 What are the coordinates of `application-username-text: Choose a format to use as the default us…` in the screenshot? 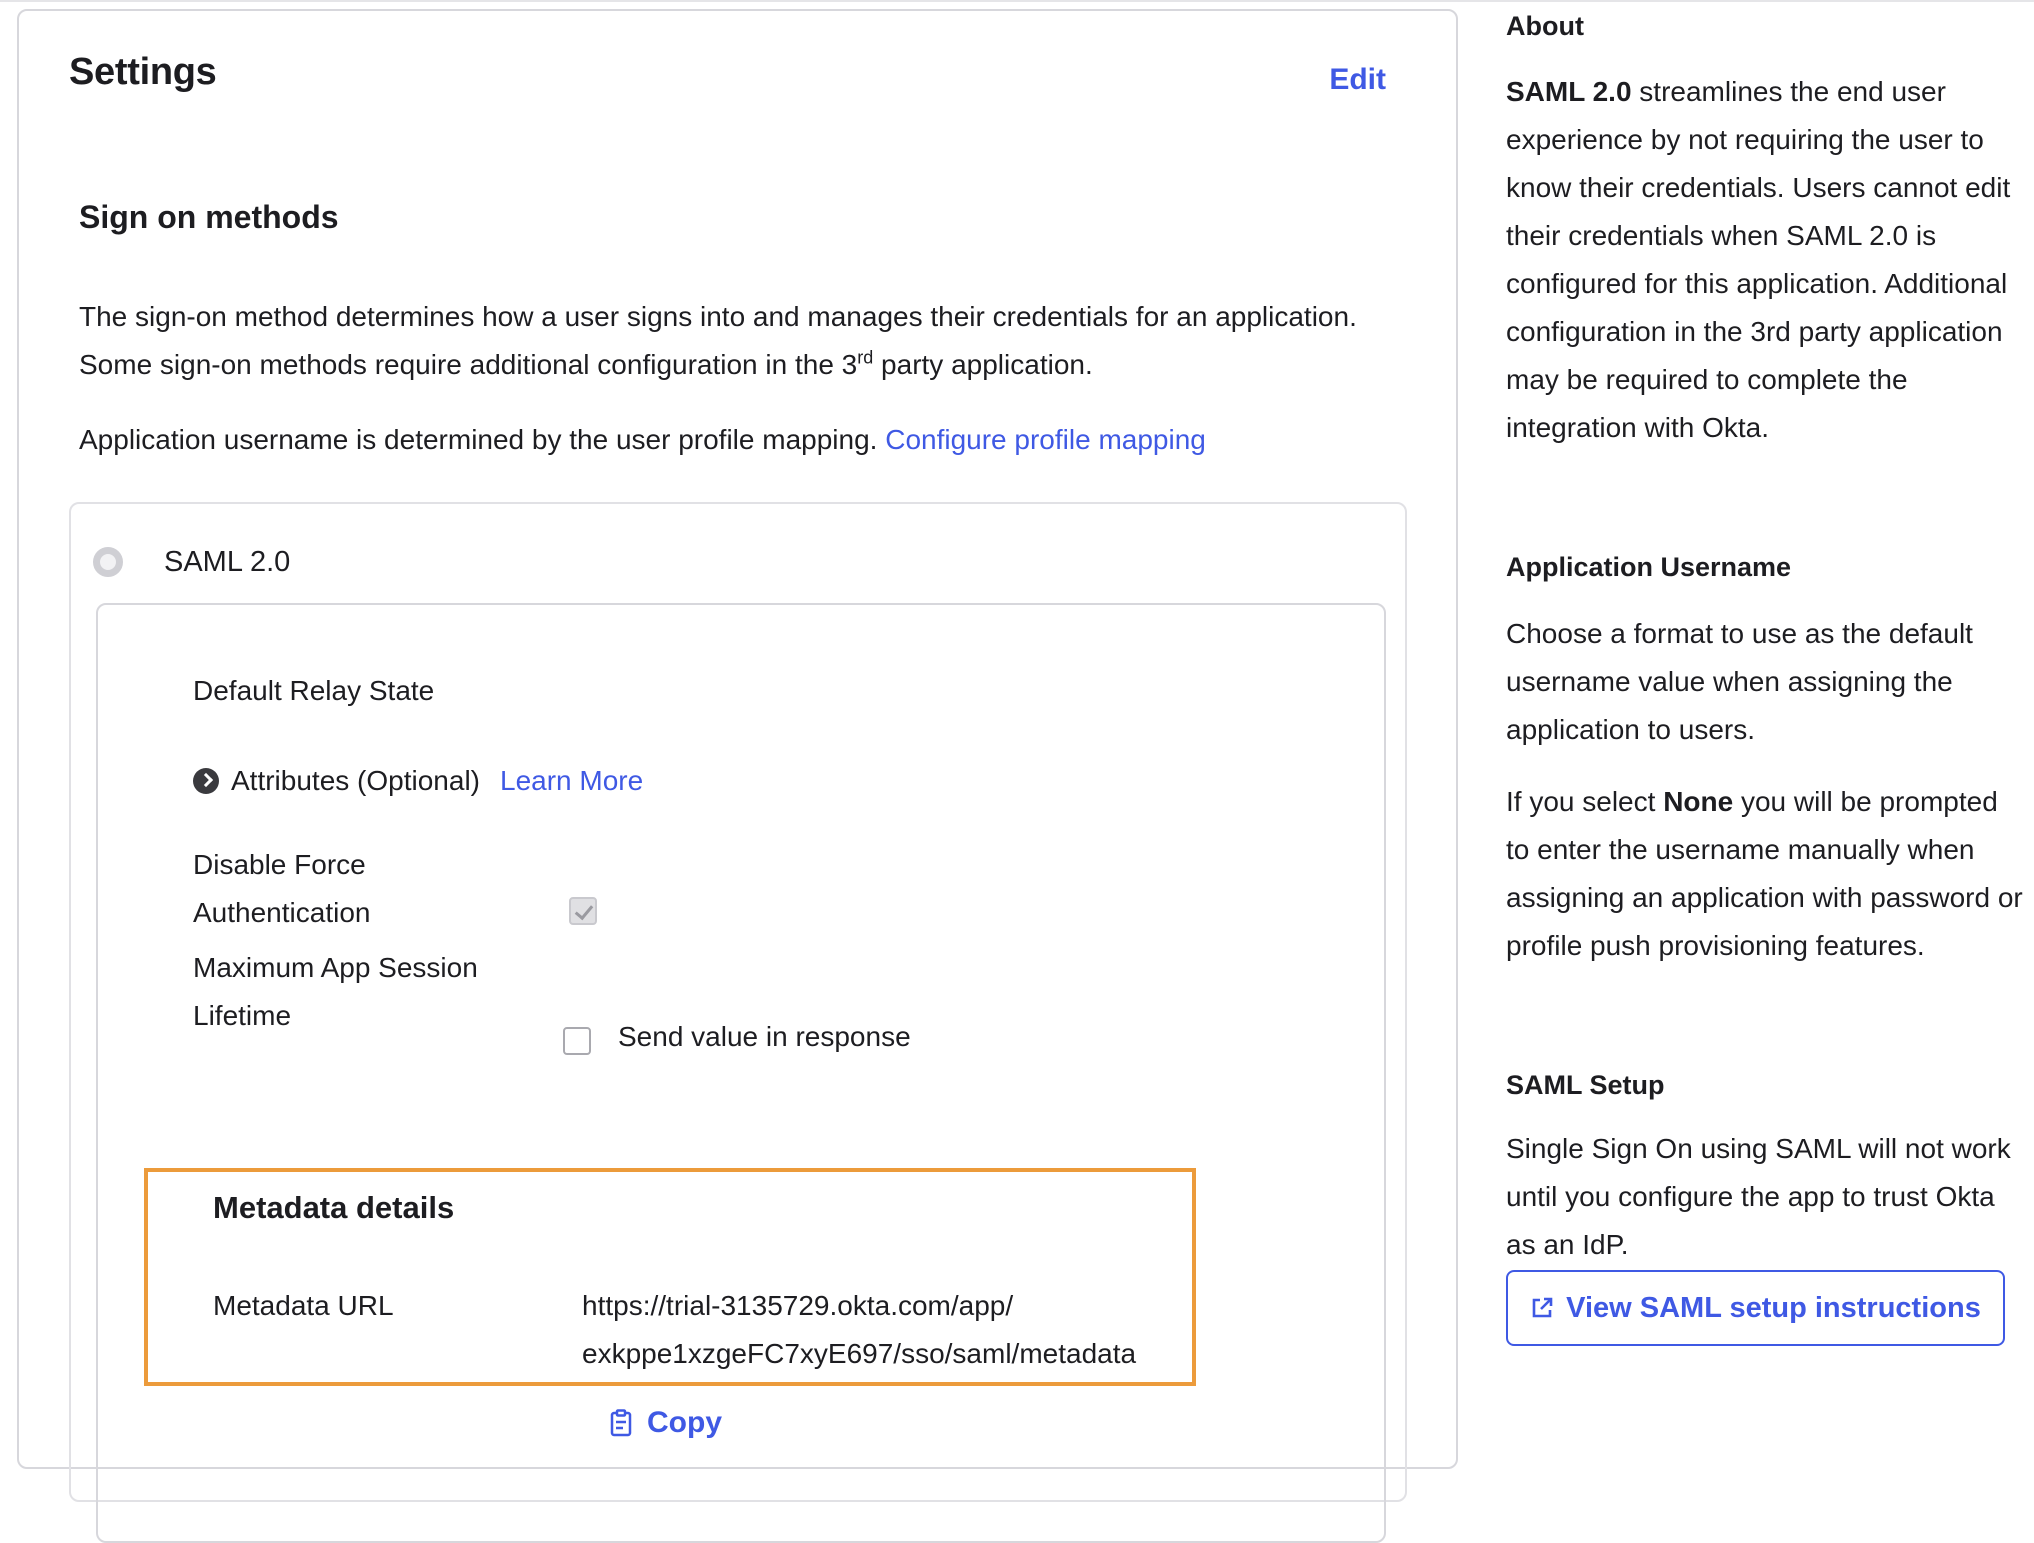 It's located at (1739, 681).